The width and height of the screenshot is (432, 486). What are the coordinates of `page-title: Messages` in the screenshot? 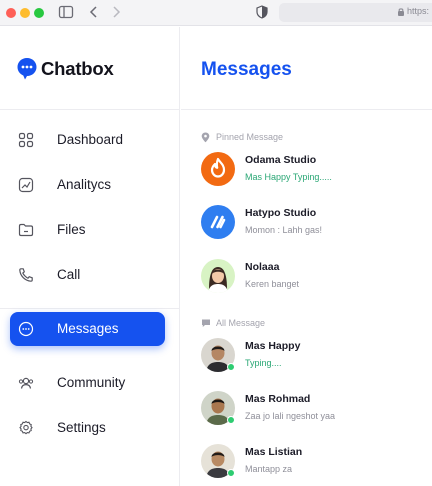 It's located at (246, 69).